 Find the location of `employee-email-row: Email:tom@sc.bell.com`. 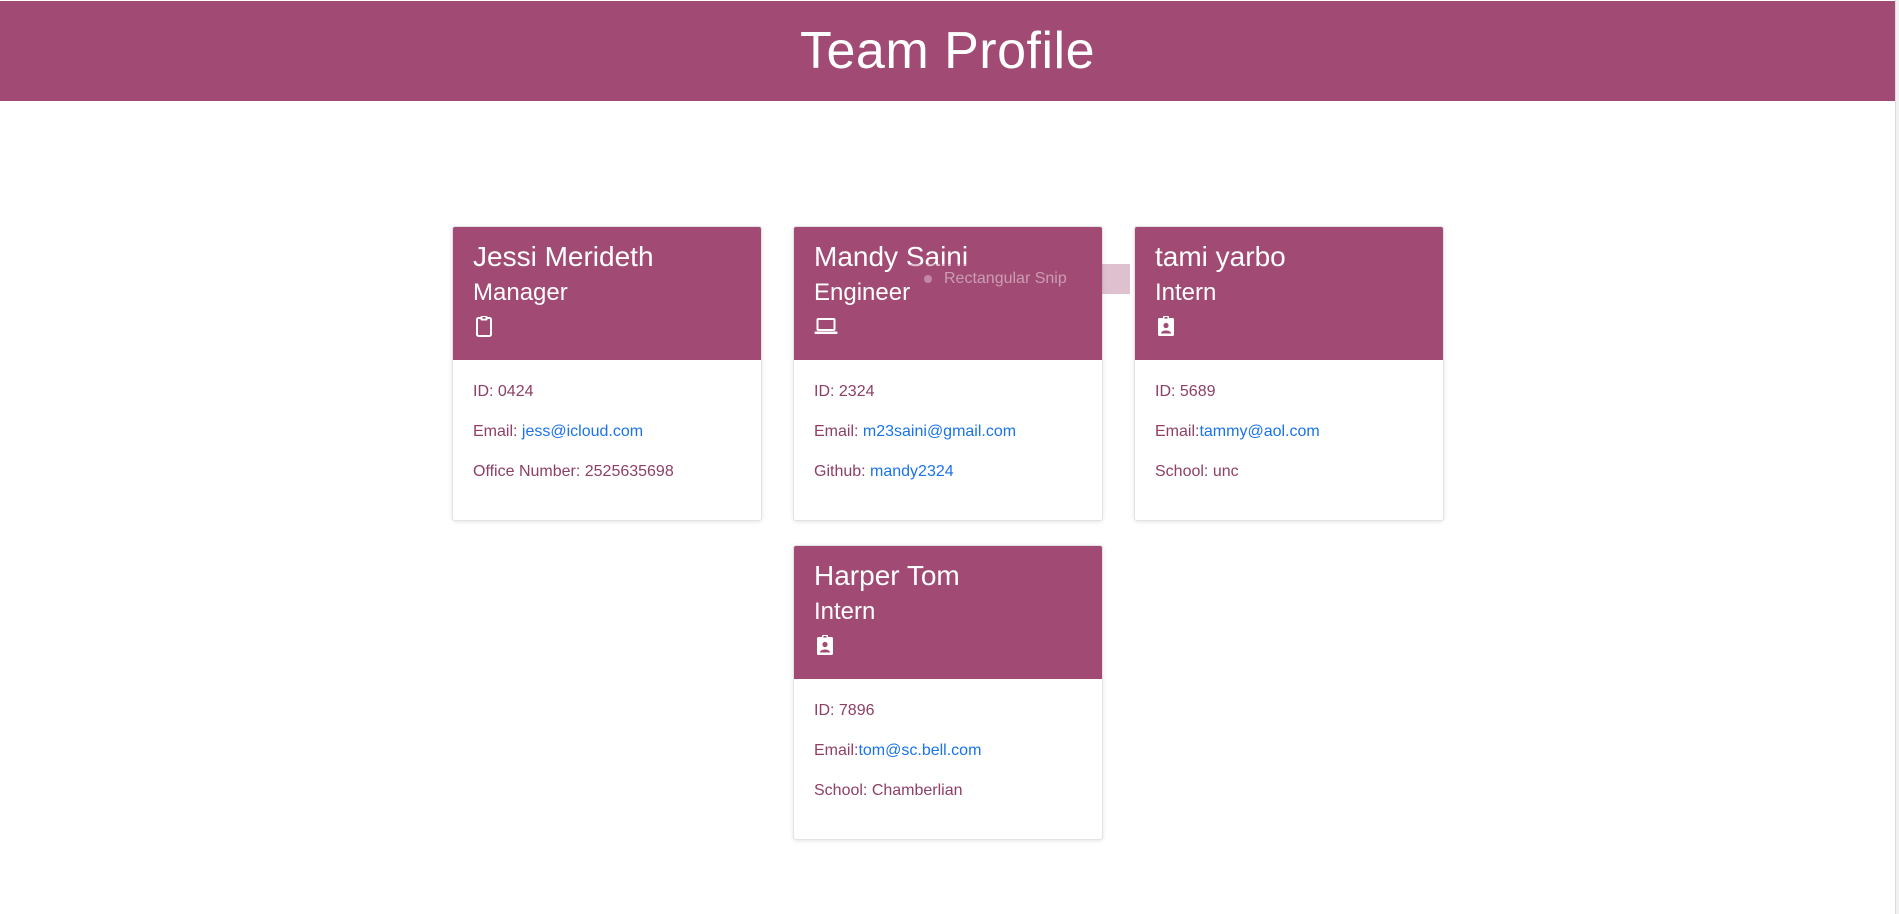

employee-email-row: Email:tom@sc.bell.com is located at coordinates (948, 751).